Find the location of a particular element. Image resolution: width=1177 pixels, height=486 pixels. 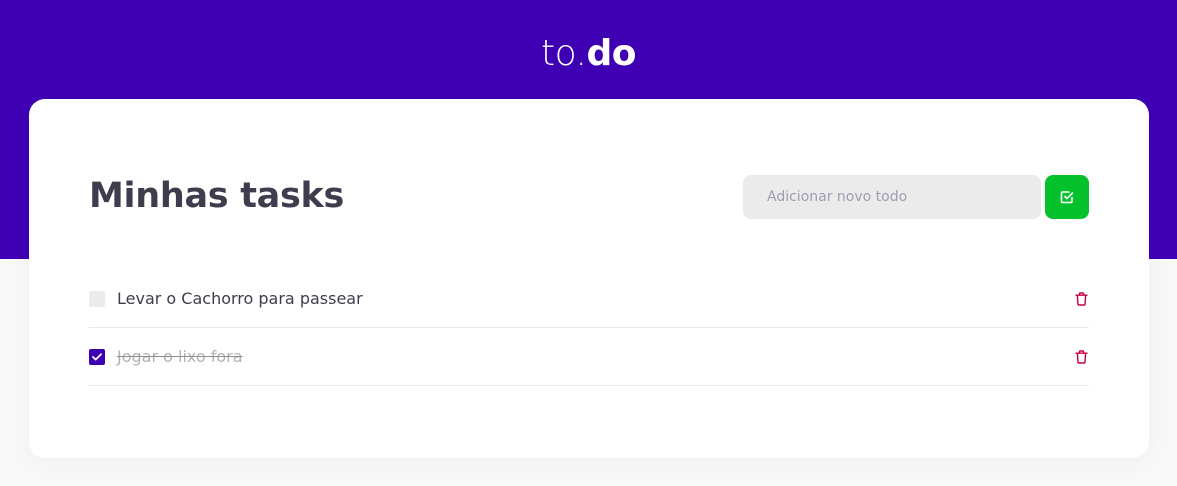

app-logo: to.do is located at coordinates (588, 54).